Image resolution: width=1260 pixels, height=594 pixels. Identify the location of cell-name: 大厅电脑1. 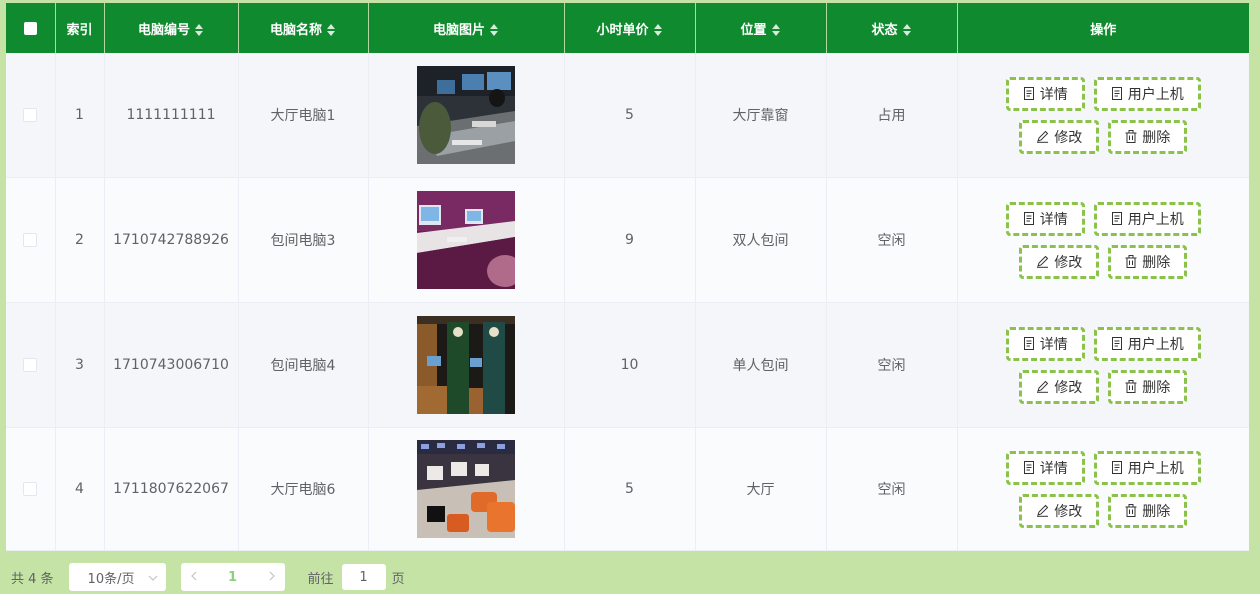
(303, 115).